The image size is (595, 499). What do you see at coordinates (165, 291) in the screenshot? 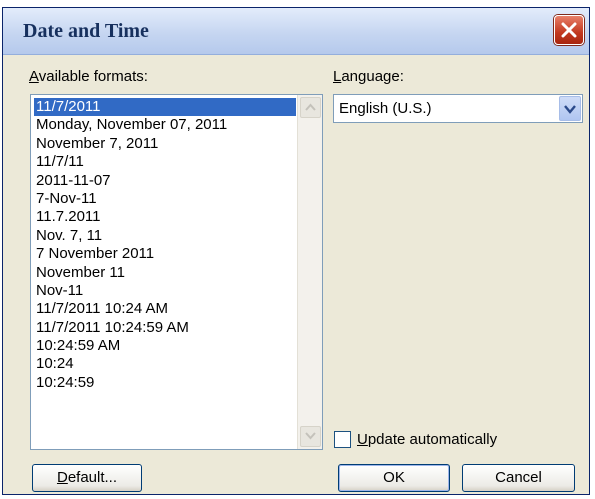
I see `format-list-item: Nov-11` at bounding box center [165, 291].